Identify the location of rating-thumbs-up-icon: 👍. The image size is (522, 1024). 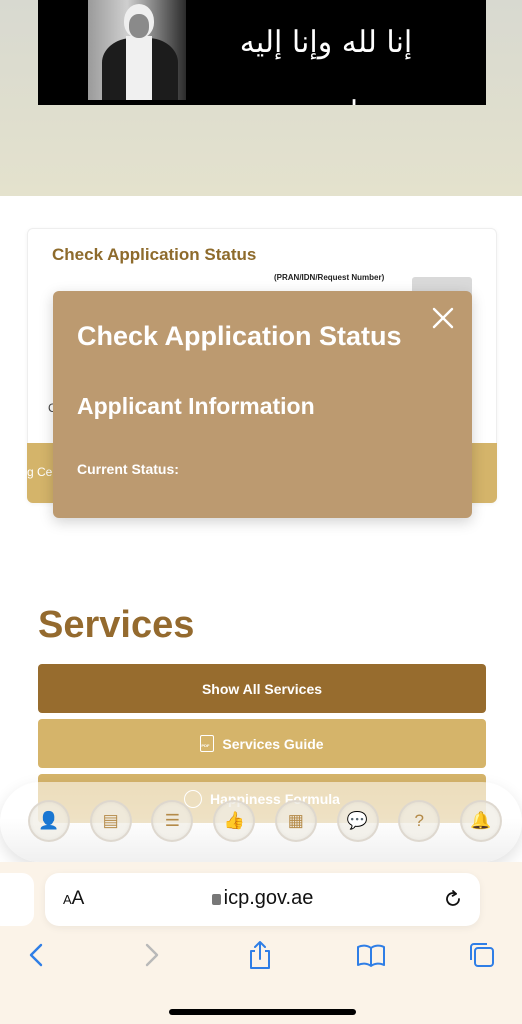
(234, 821).